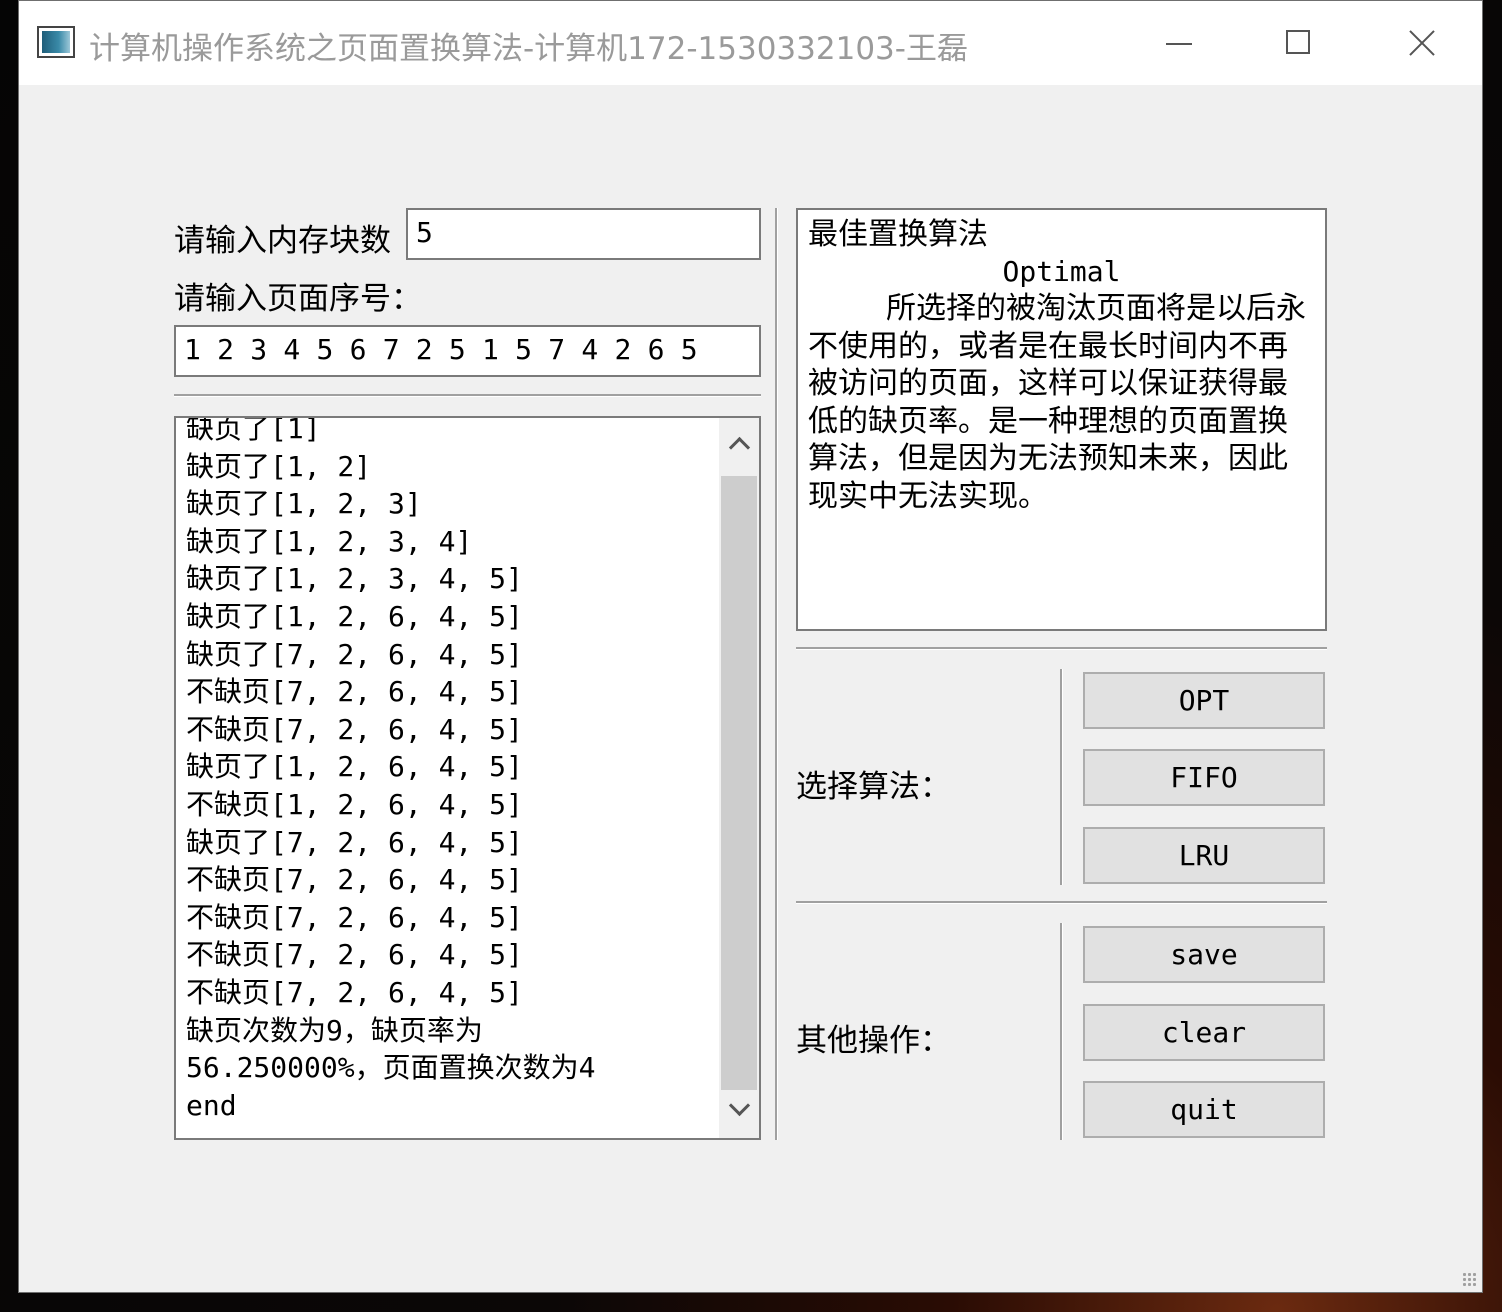 Image resolution: width=1502 pixels, height=1312 pixels. I want to click on right-divider-top, so click(1061, 648).